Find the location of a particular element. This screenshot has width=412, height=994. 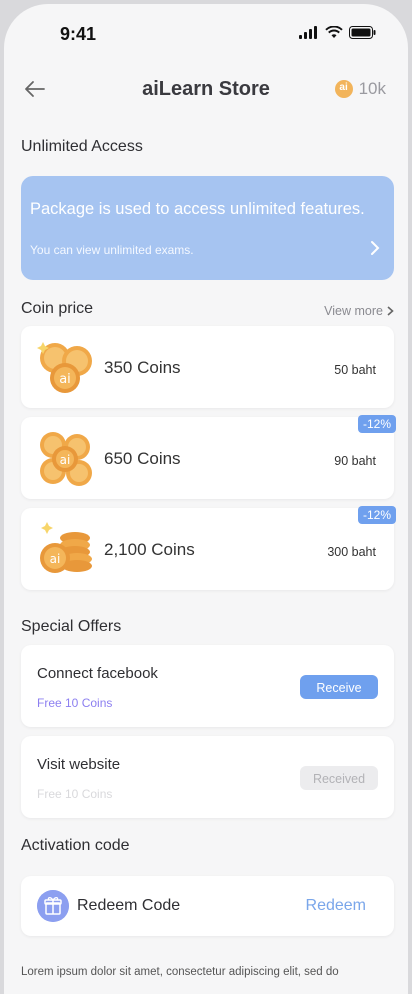

coin-package-2100: ai 2,100 Coins 300 baht -12% is located at coordinates (208, 548).